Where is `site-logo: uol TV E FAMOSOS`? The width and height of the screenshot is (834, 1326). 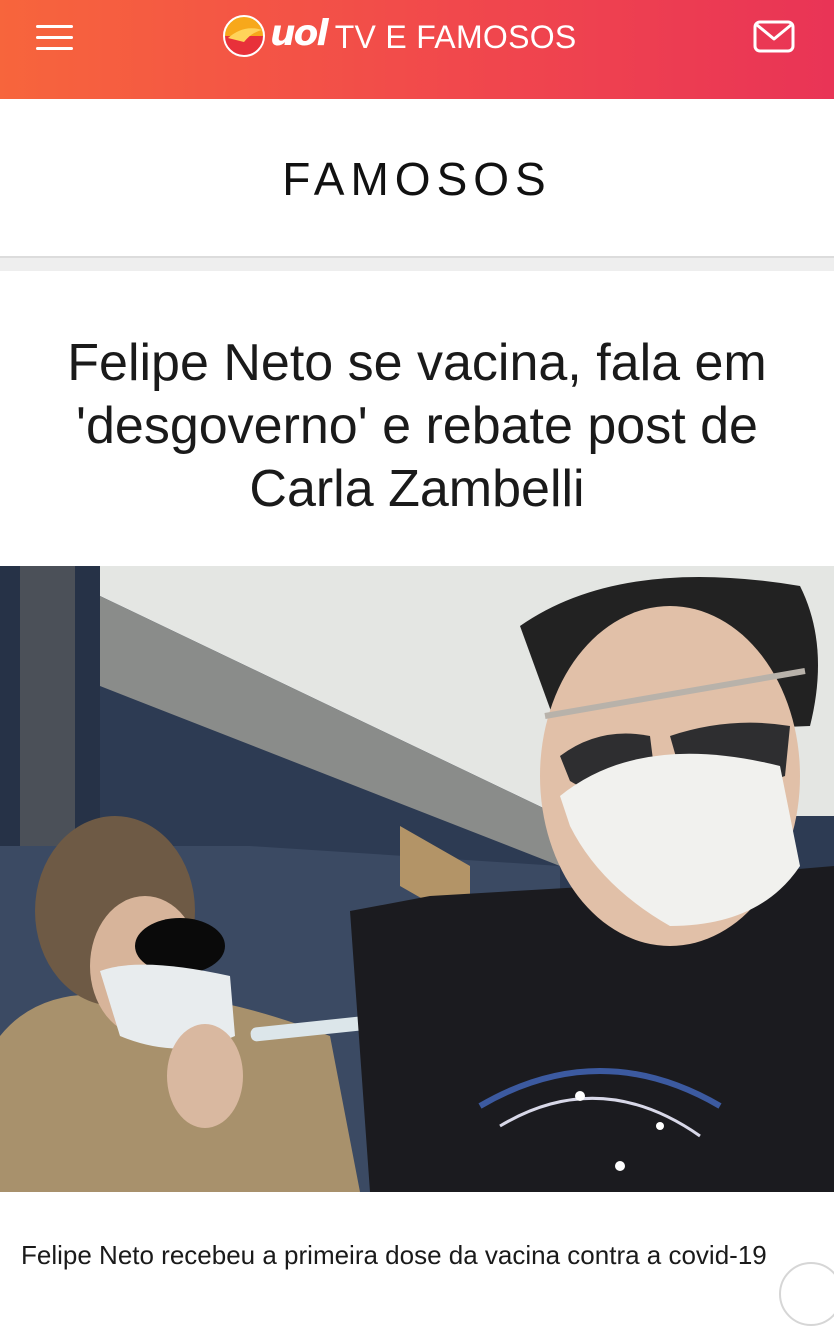 site-logo: uol TV E FAMOSOS is located at coordinates (399, 36).